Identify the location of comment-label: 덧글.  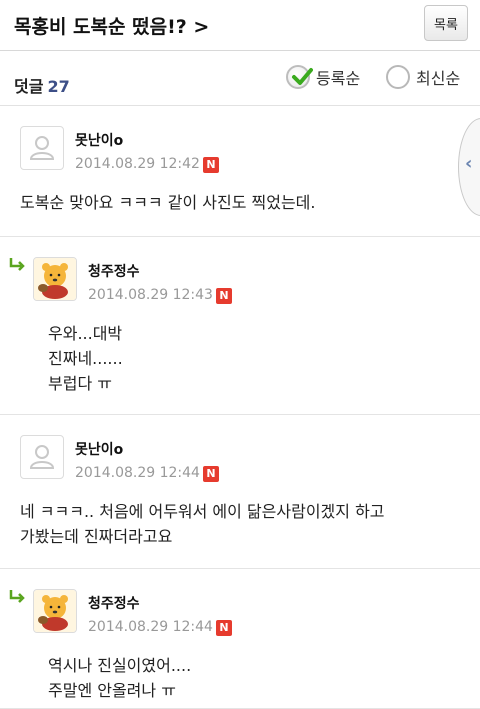
(29, 86).